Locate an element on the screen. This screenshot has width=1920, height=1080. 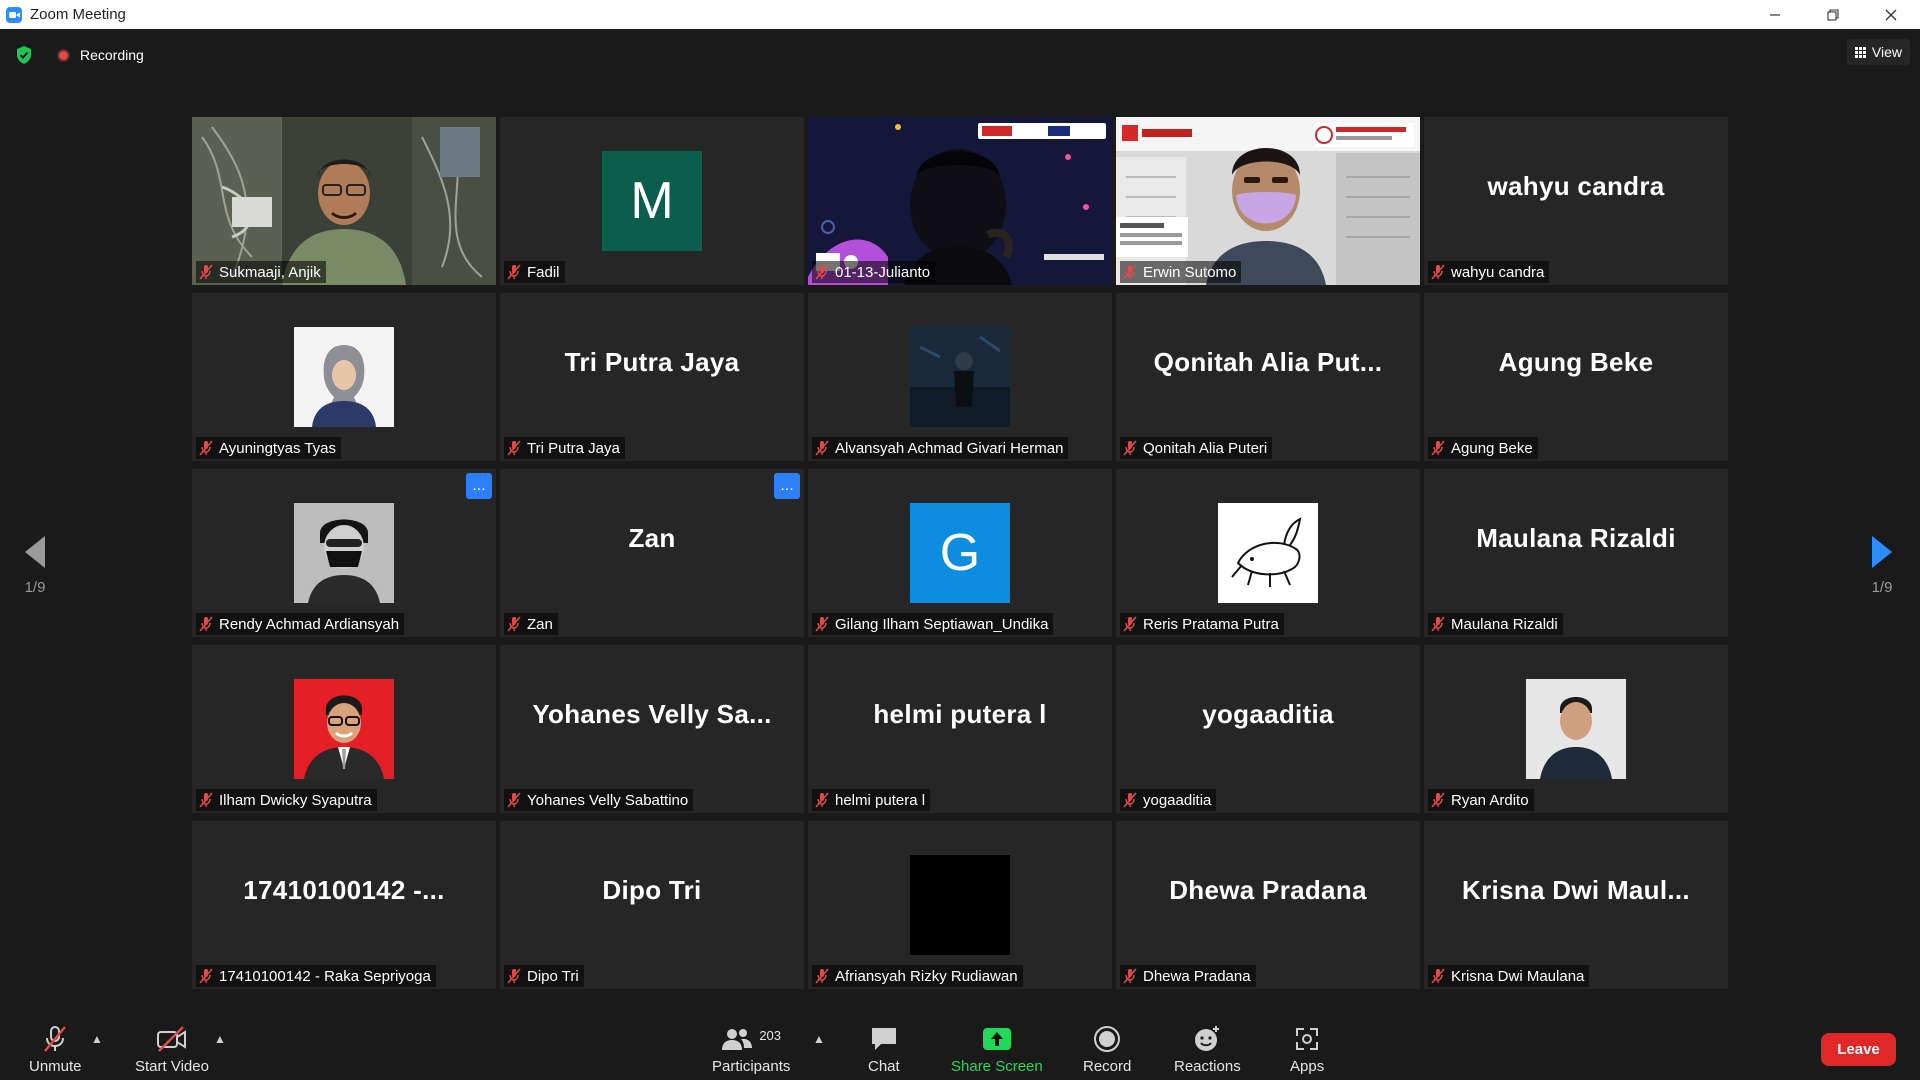
page-indicator-right: 1/9 is located at coordinates (1882, 587).